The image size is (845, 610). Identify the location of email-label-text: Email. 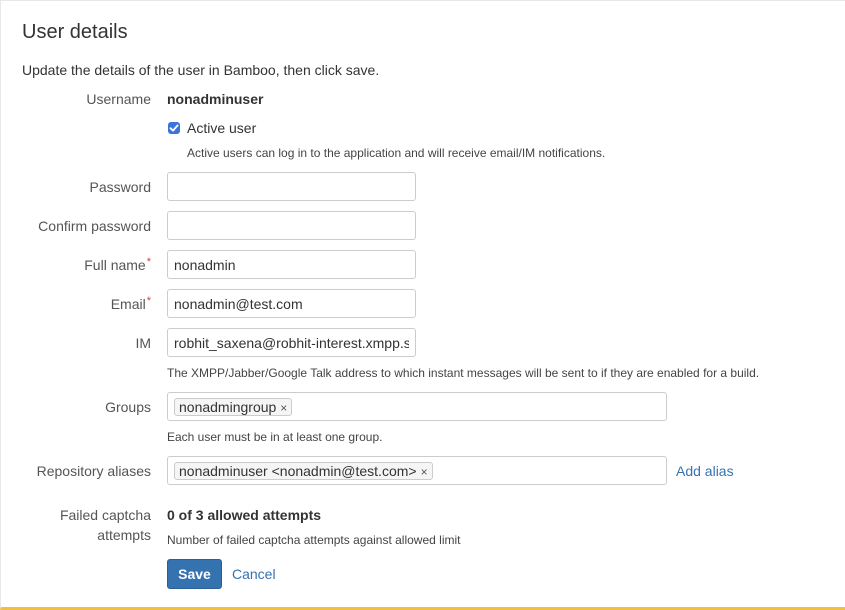
(128, 304).